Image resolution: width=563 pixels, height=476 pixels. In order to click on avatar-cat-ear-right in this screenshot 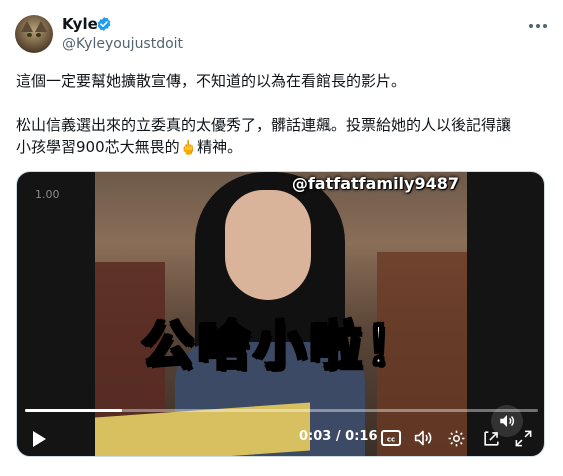, I will do `click(41, 26)`.